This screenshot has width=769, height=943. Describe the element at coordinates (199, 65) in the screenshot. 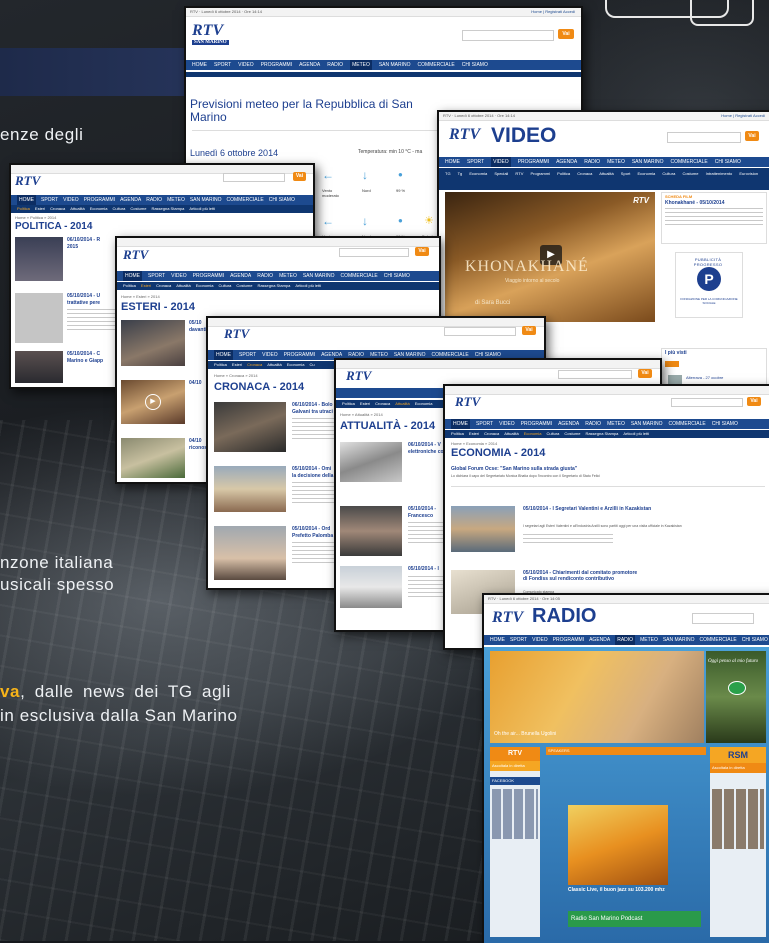

I see `nav-item: HOME` at that location.